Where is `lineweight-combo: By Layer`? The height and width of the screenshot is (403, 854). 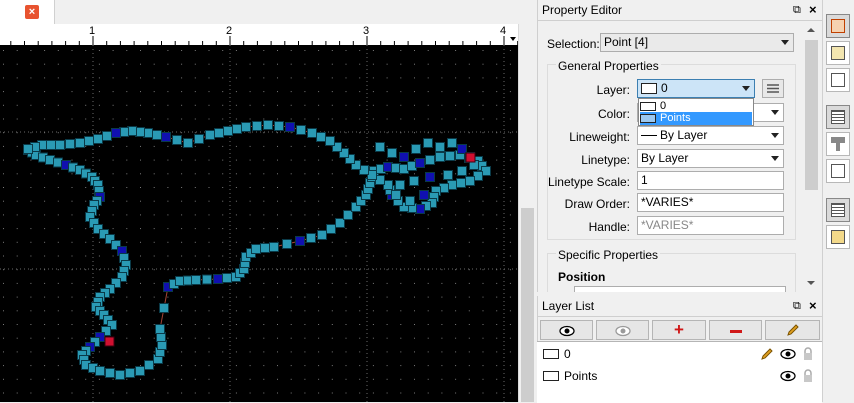 lineweight-combo: By Layer is located at coordinates (710, 135).